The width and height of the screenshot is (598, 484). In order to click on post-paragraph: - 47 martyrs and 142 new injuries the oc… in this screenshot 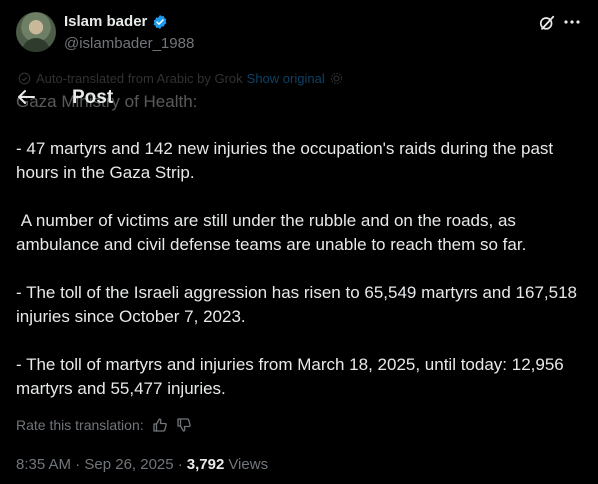, I will do `click(287, 160)`.